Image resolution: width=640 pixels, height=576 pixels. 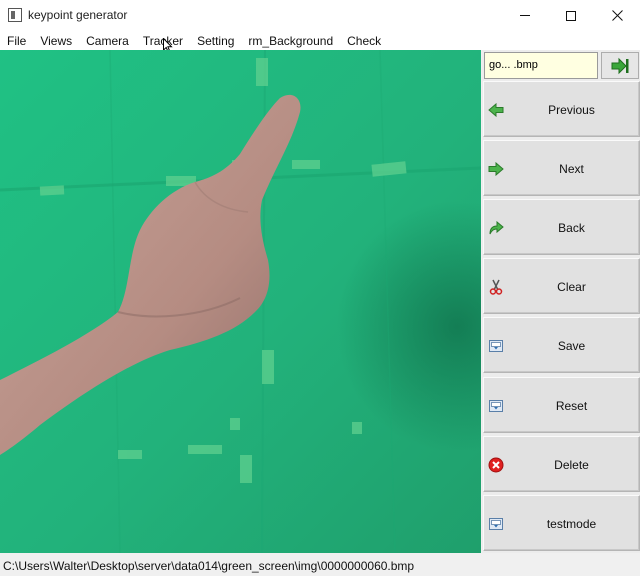 What do you see at coordinates (571, 169) in the screenshot?
I see `next-label: Next` at bounding box center [571, 169].